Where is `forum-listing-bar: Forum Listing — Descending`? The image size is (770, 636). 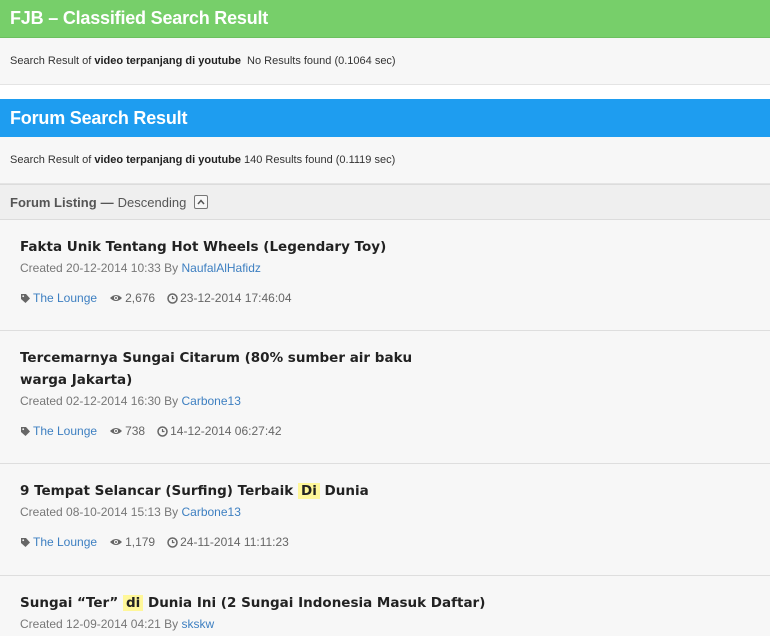 forum-listing-bar: Forum Listing — Descending is located at coordinates (385, 202).